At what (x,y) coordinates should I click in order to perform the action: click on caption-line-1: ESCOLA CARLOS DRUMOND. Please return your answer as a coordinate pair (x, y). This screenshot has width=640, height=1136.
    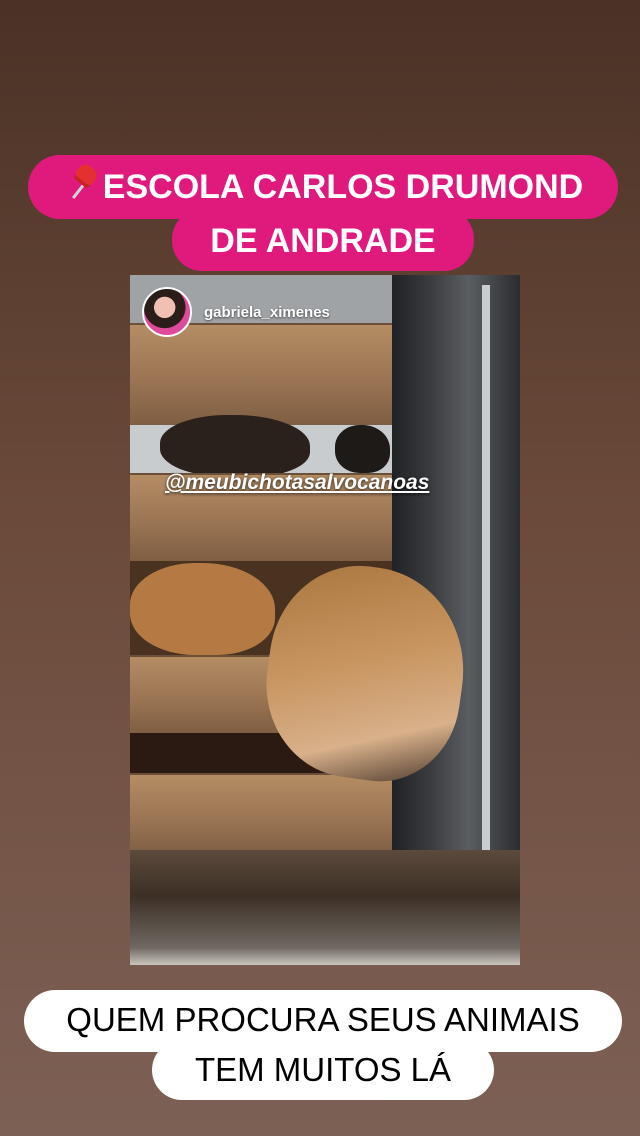
    Looking at the image, I should click on (343, 187).